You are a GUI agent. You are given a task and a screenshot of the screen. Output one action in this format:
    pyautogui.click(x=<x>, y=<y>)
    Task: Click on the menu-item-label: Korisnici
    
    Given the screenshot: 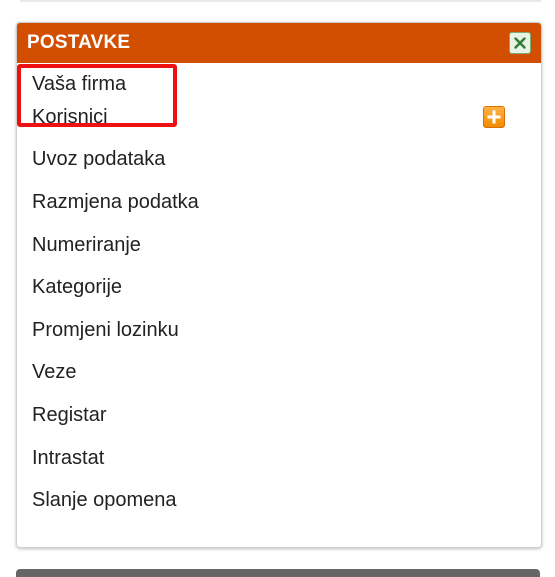 What is the action you would take?
    pyautogui.click(x=70, y=116)
    